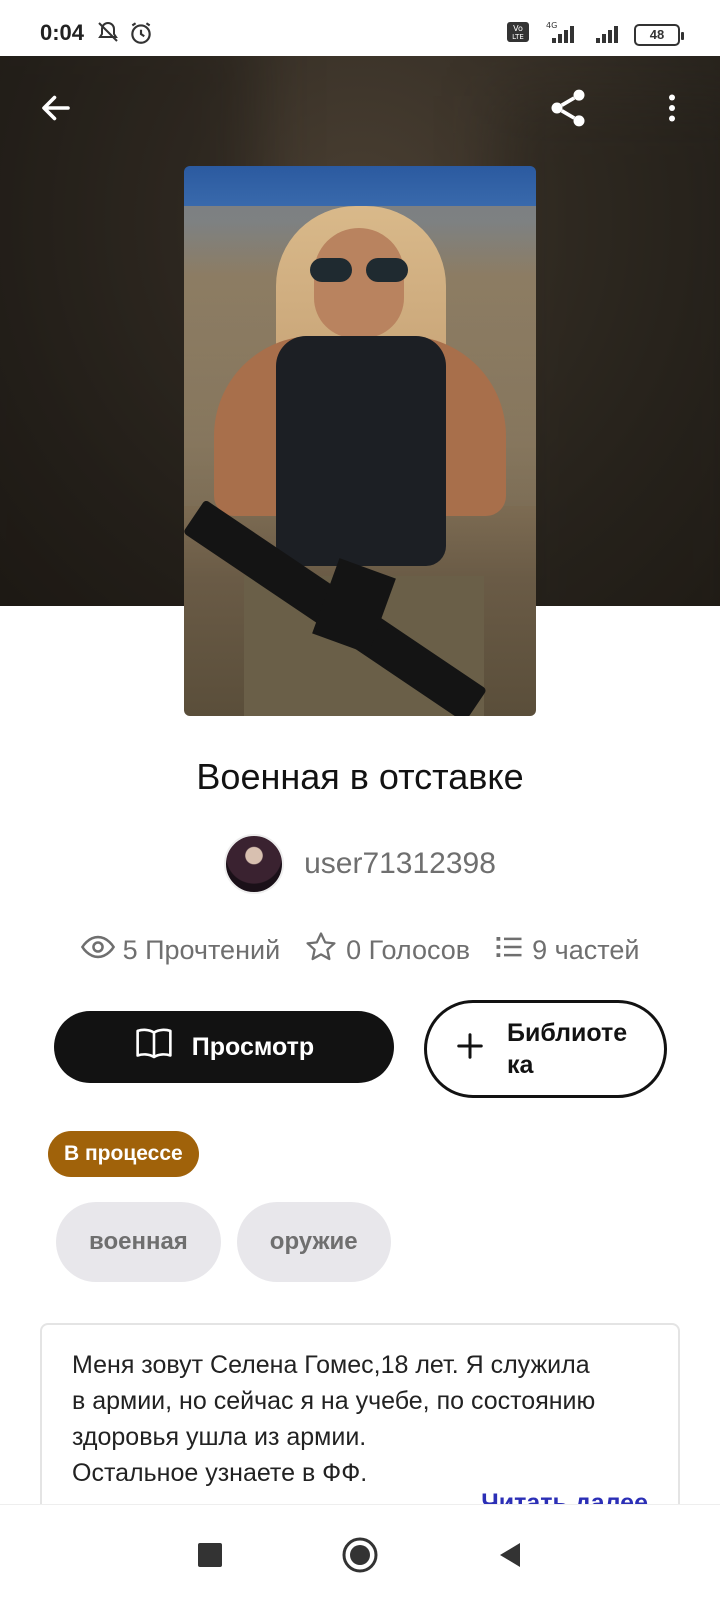 This screenshot has height=1600, width=720. I want to click on list-icon, so click(509, 950).